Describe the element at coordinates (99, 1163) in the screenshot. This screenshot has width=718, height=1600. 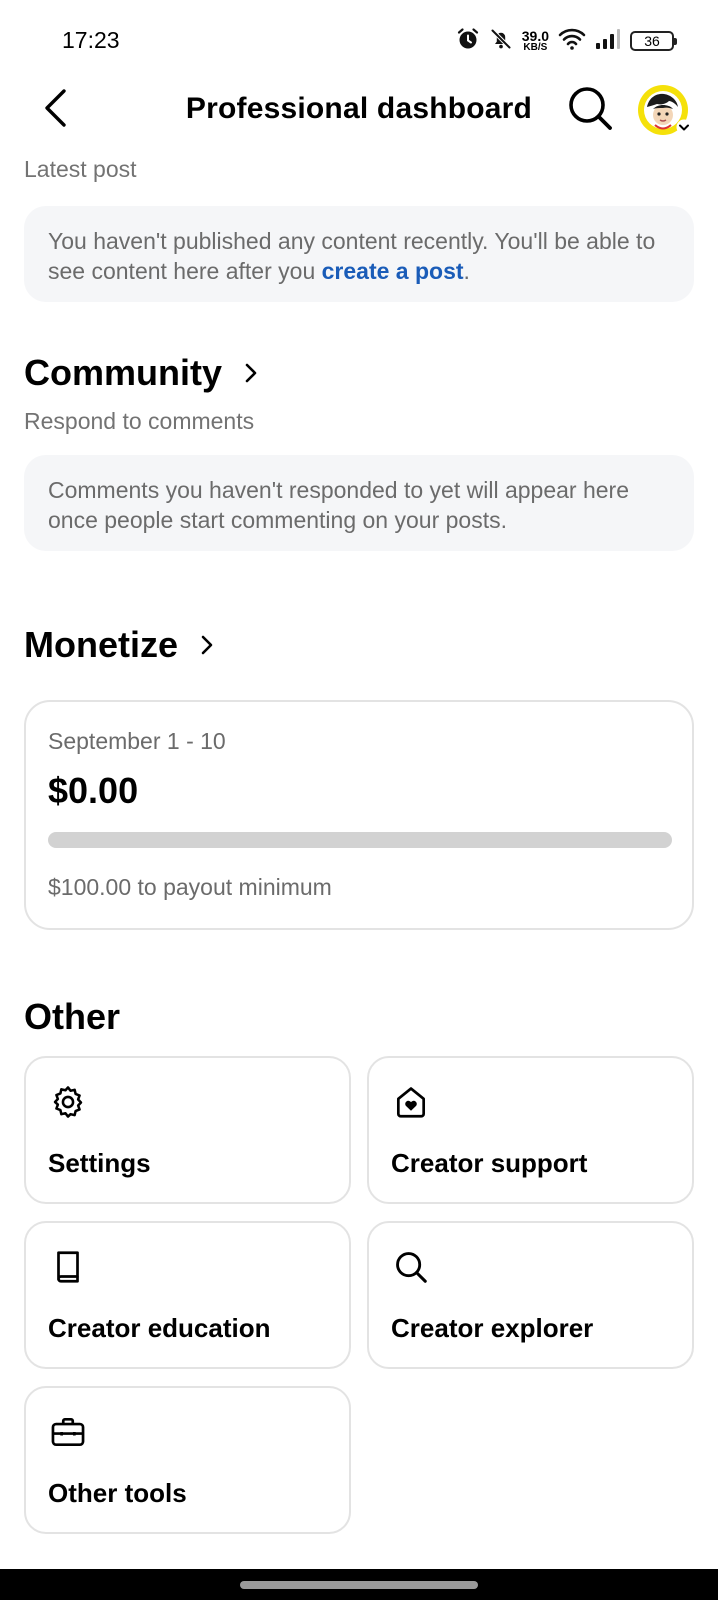
I see `settings-label: Settings` at that location.